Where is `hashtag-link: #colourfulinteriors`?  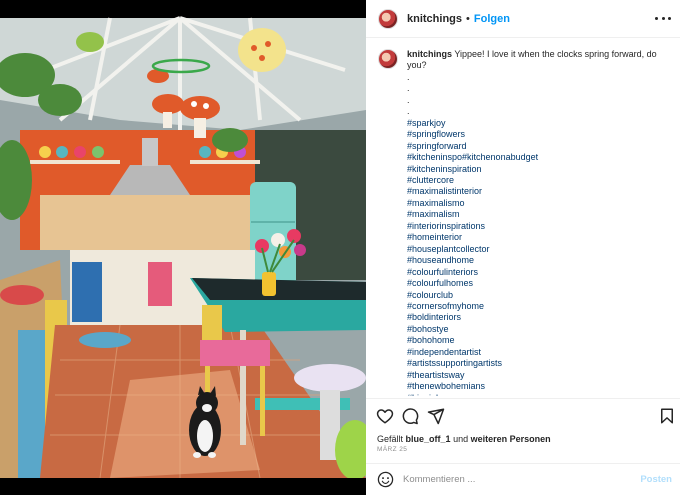 hashtag-link: #colourfulinteriors is located at coordinates (538, 272).